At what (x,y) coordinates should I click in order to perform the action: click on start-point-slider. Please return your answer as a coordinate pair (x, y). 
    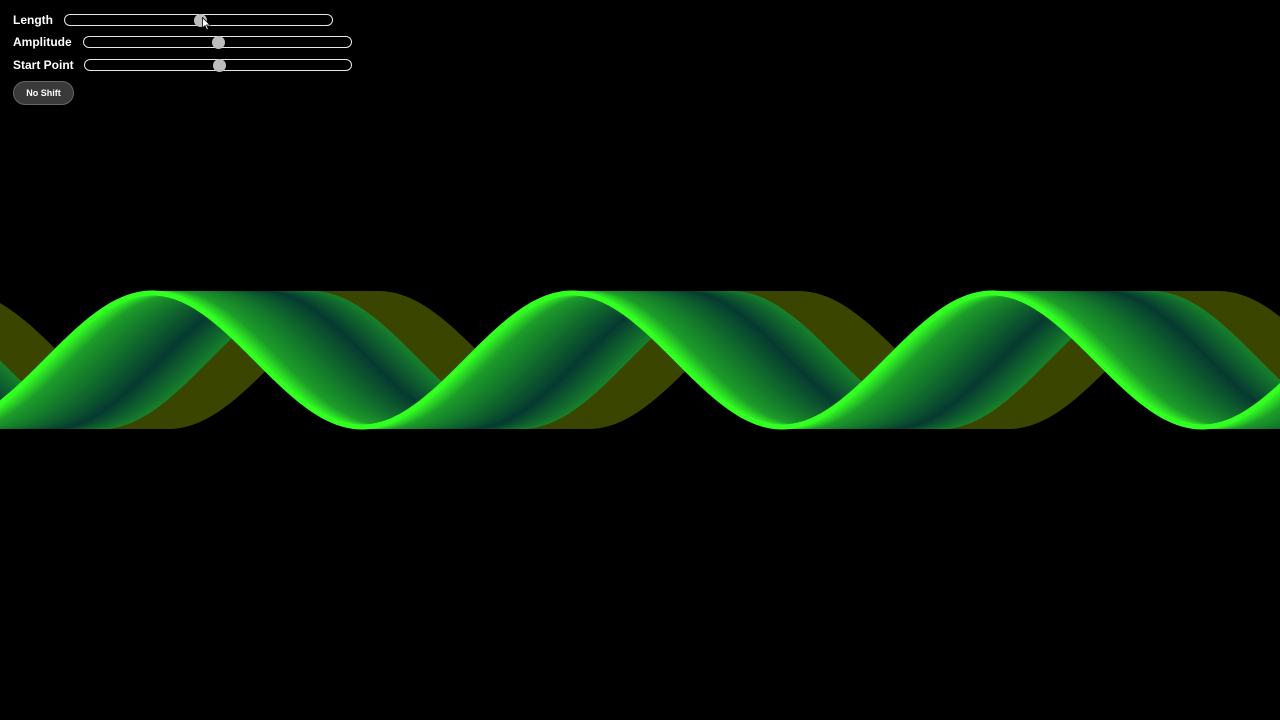
    Looking at the image, I should click on (218, 65).